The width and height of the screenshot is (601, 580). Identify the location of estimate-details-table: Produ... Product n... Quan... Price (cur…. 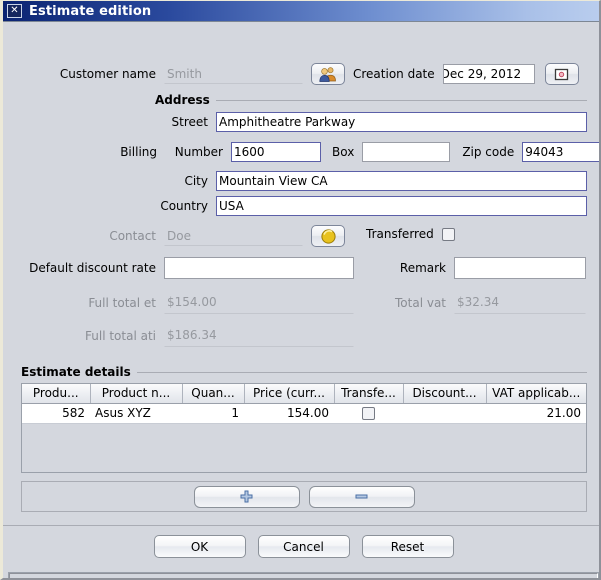
(304, 428).